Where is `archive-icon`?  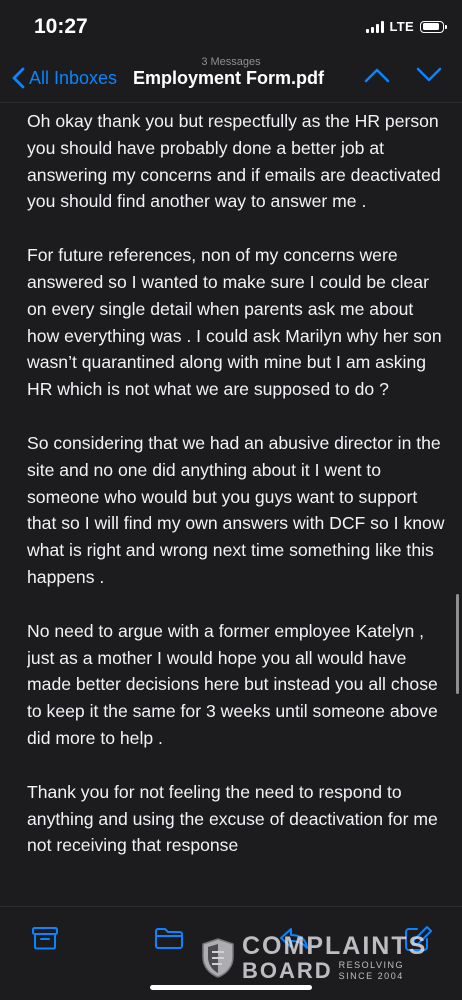 archive-icon is located at coordinates (45, 938).